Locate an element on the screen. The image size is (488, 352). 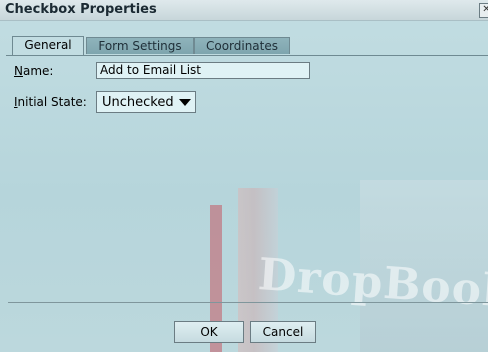
title-bar: Checkbox Properties ✕ is located at coordinates (244, 10).